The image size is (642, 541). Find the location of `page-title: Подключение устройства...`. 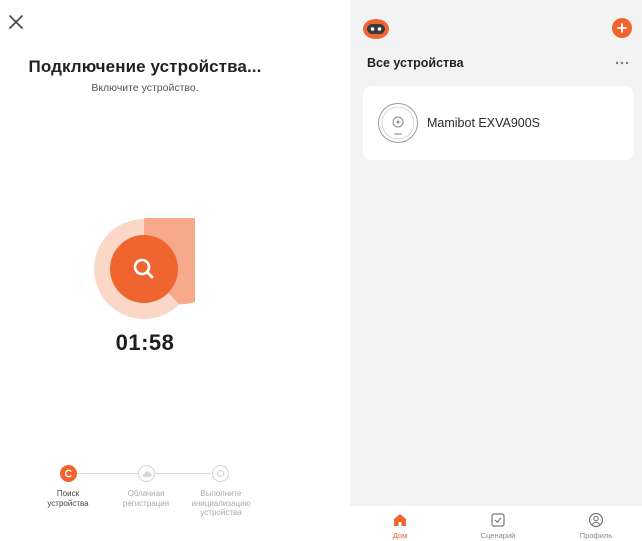

page-title: Подключение устройства... is located at coordinates (145, 66).